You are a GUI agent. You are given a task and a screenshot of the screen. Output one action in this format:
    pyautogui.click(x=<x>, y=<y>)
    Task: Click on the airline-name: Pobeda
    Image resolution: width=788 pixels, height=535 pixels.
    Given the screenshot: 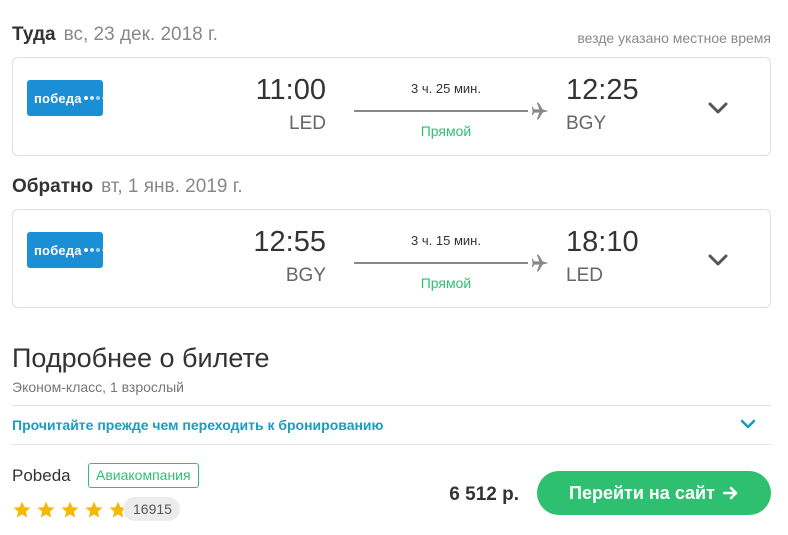 What is the action you would take?
    pyautogui.click(x=41, y=475)
    